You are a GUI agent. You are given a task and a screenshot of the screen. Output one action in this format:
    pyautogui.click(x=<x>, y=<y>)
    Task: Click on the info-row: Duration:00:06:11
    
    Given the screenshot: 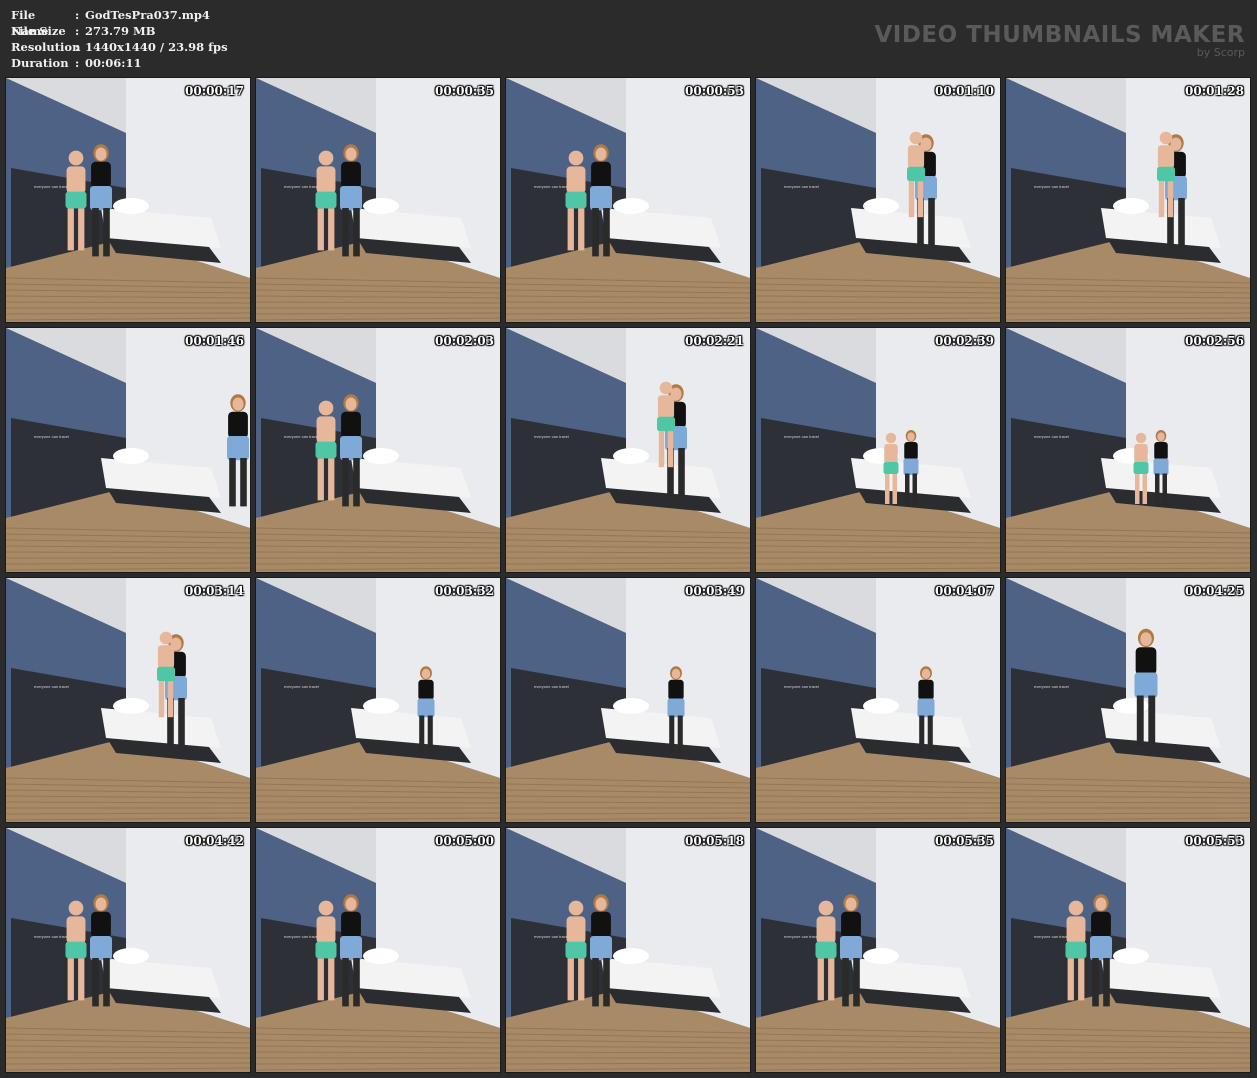 What is the action you would take?
    pyautogui.click(x=119, y=63)
    